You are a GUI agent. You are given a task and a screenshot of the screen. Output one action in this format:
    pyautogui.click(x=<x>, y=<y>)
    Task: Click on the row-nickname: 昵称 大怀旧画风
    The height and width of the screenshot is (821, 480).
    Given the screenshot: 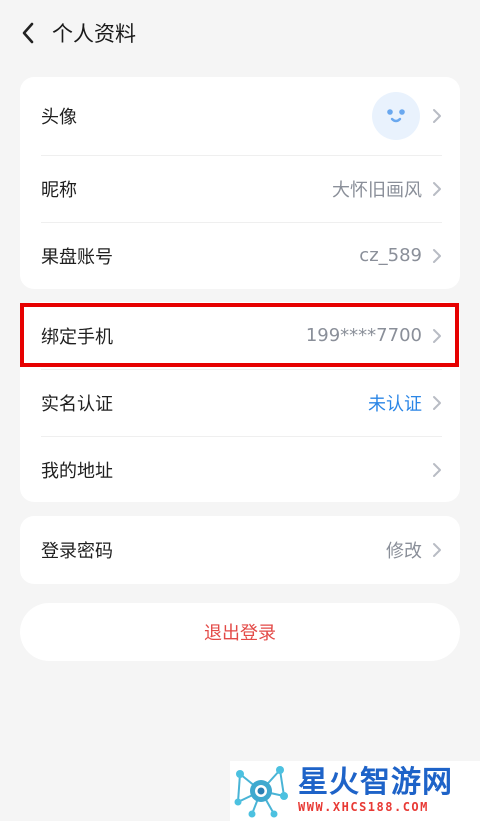 What is the action you would take?
    pyautogui.click(x=240, y=188)
    